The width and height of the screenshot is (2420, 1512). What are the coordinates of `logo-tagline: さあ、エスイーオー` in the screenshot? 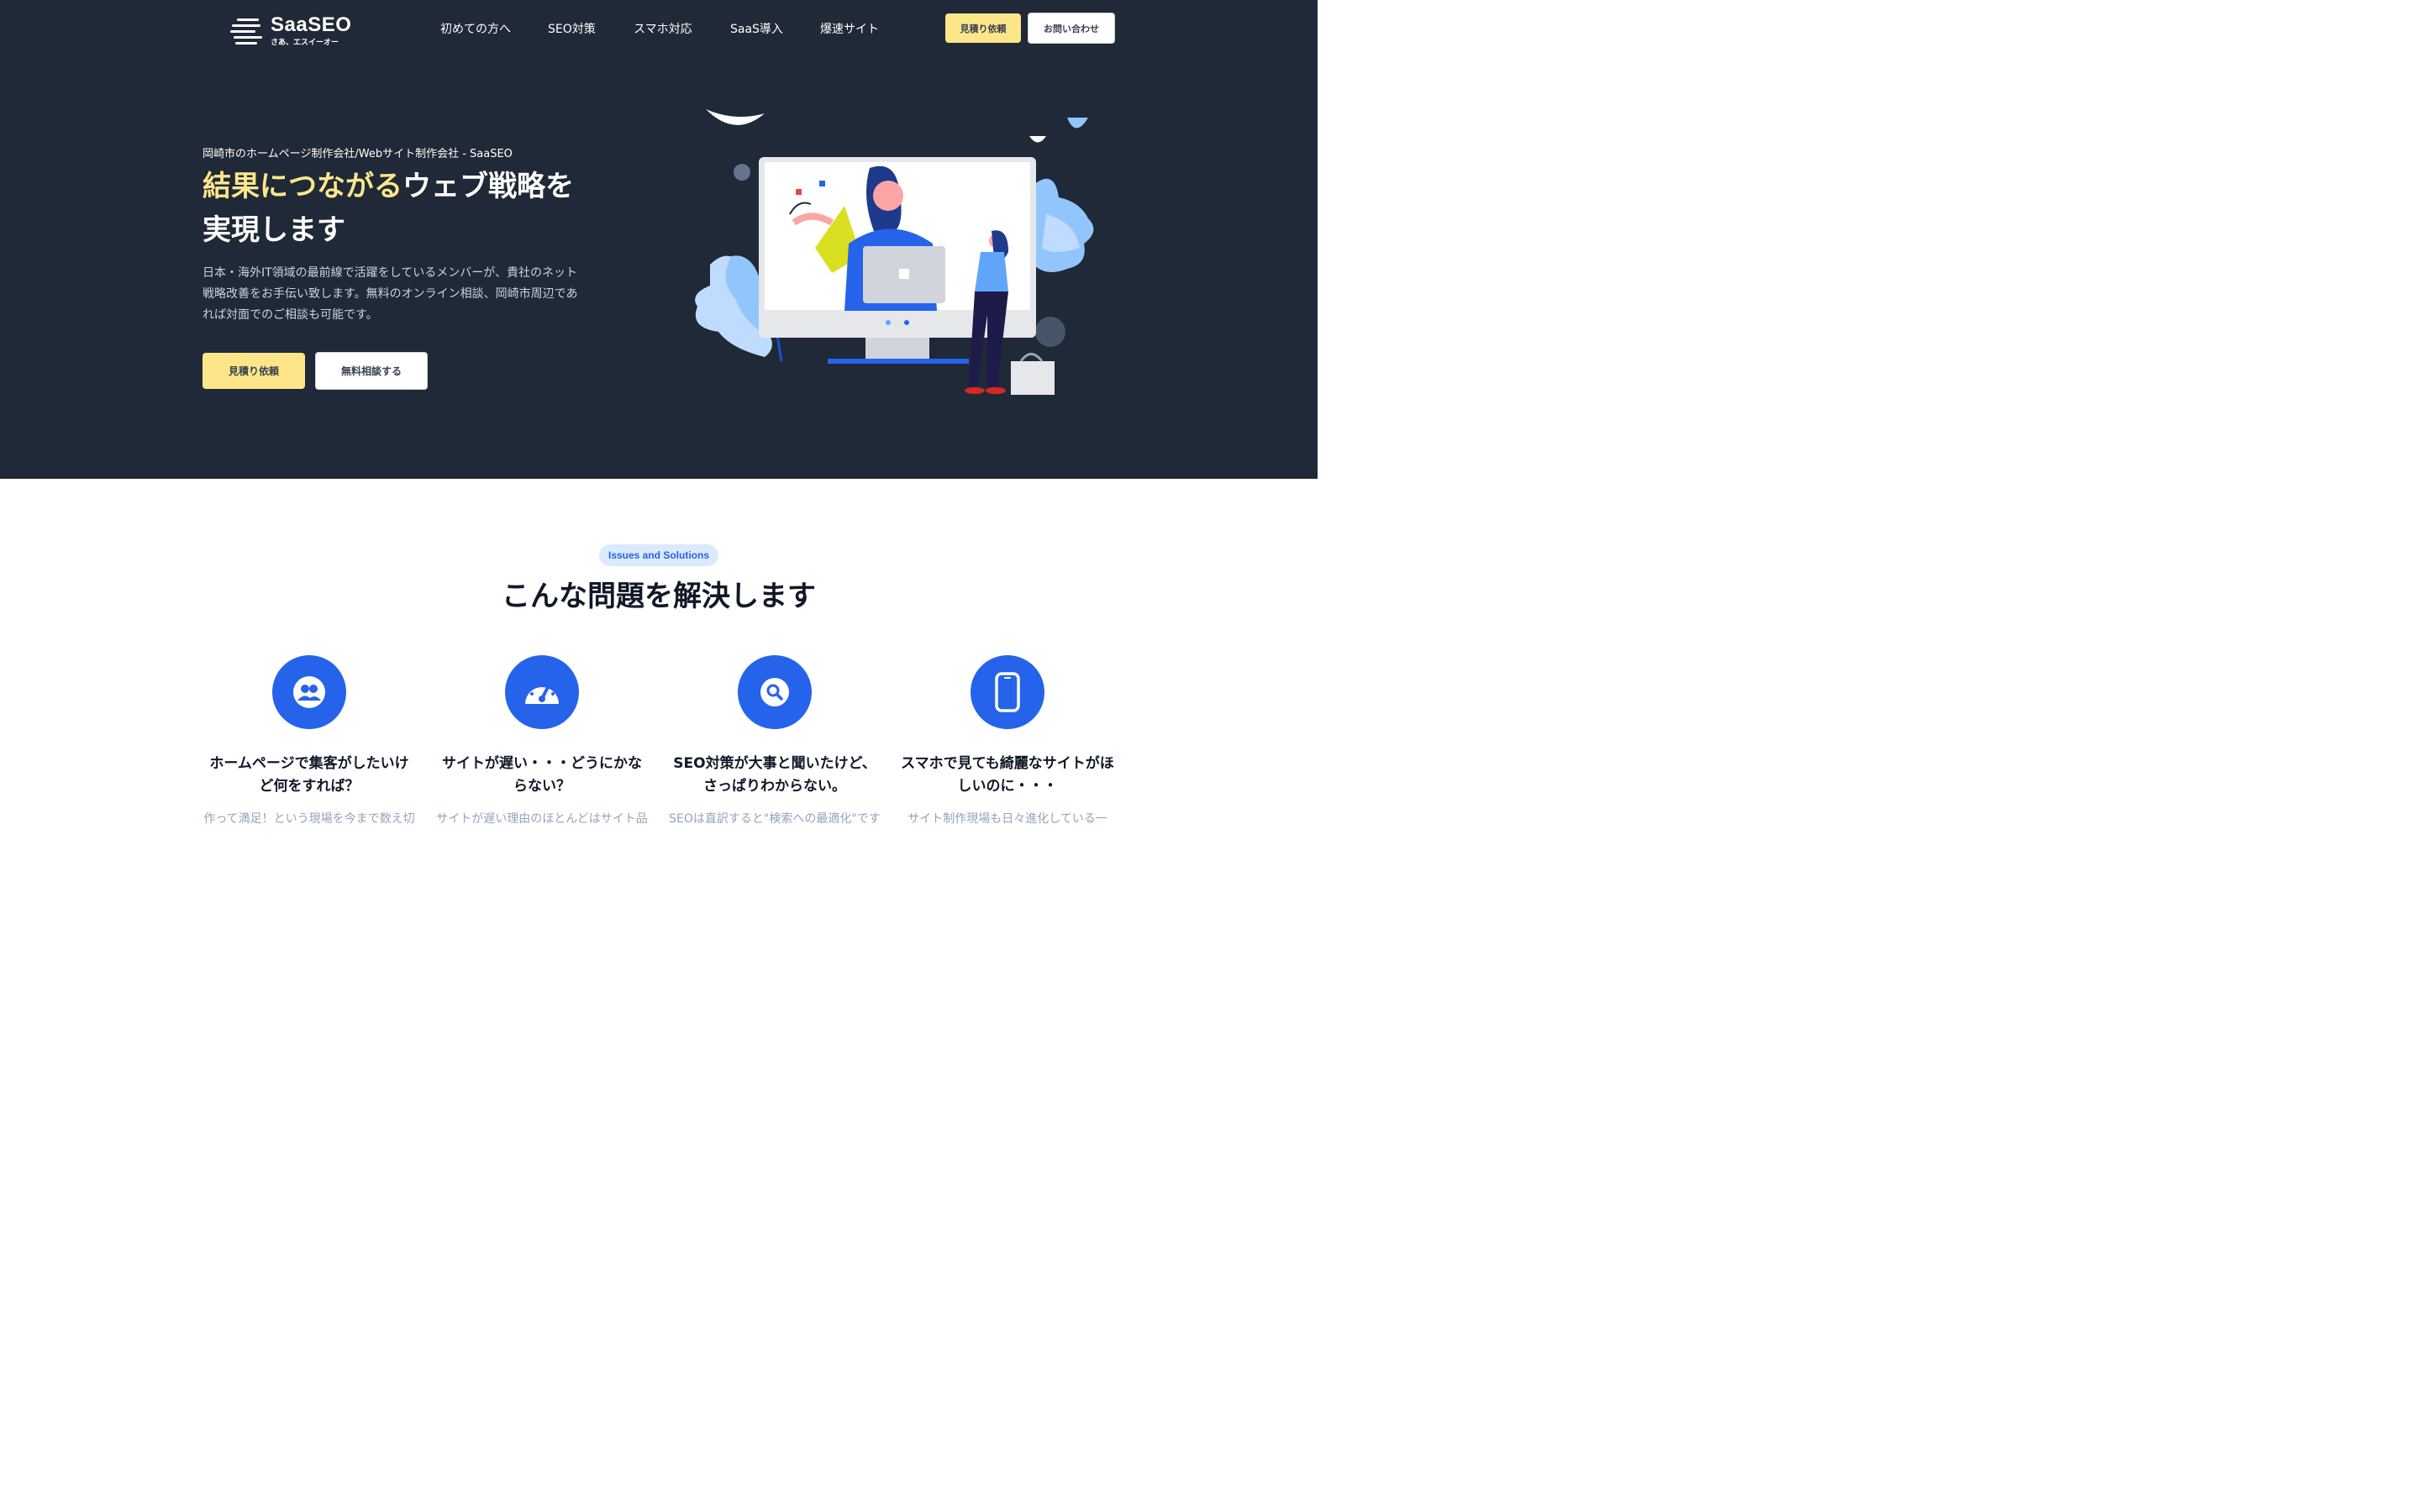 It's located at (305, 43).